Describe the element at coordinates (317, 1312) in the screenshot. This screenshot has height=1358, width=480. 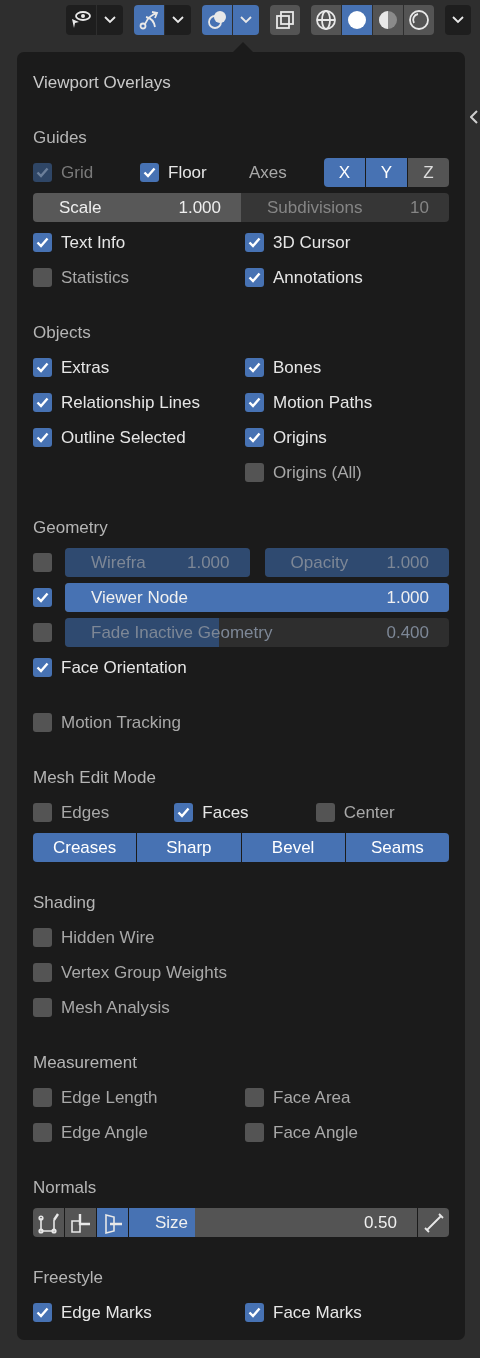
I see `checkbox-label: Face Marks` at that location.